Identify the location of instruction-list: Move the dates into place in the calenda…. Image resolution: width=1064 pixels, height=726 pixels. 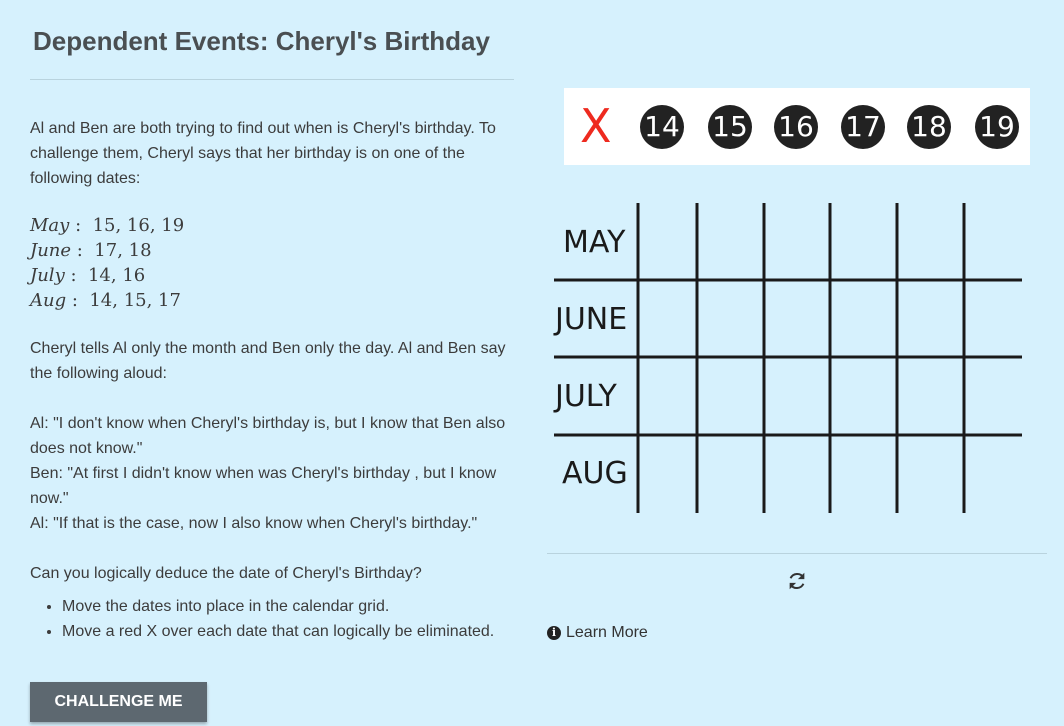
(273, 619).